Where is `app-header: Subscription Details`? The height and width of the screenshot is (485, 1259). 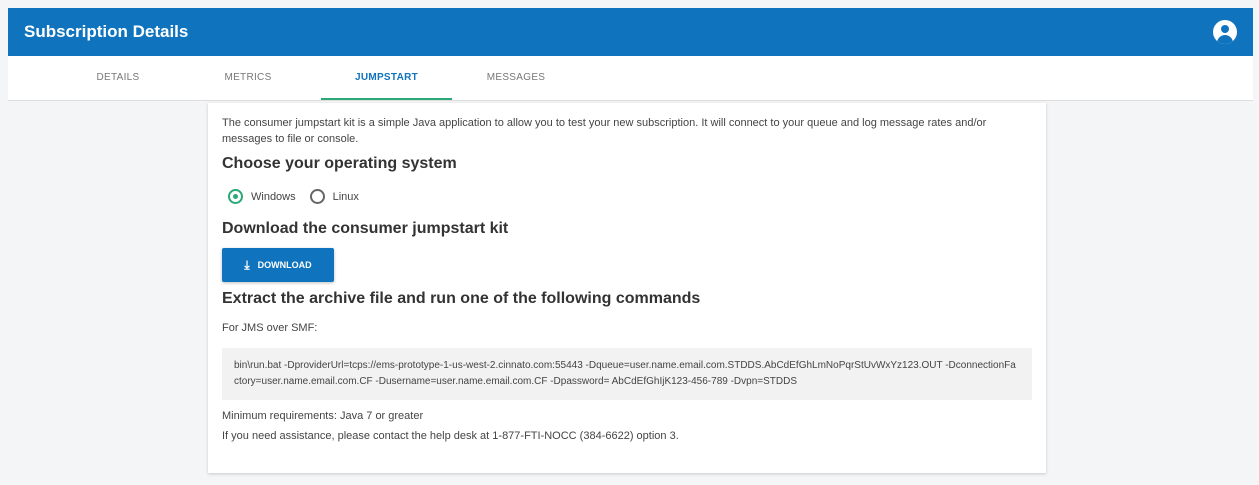 app-header: Subscription Details is located at coordinates (630, 32).